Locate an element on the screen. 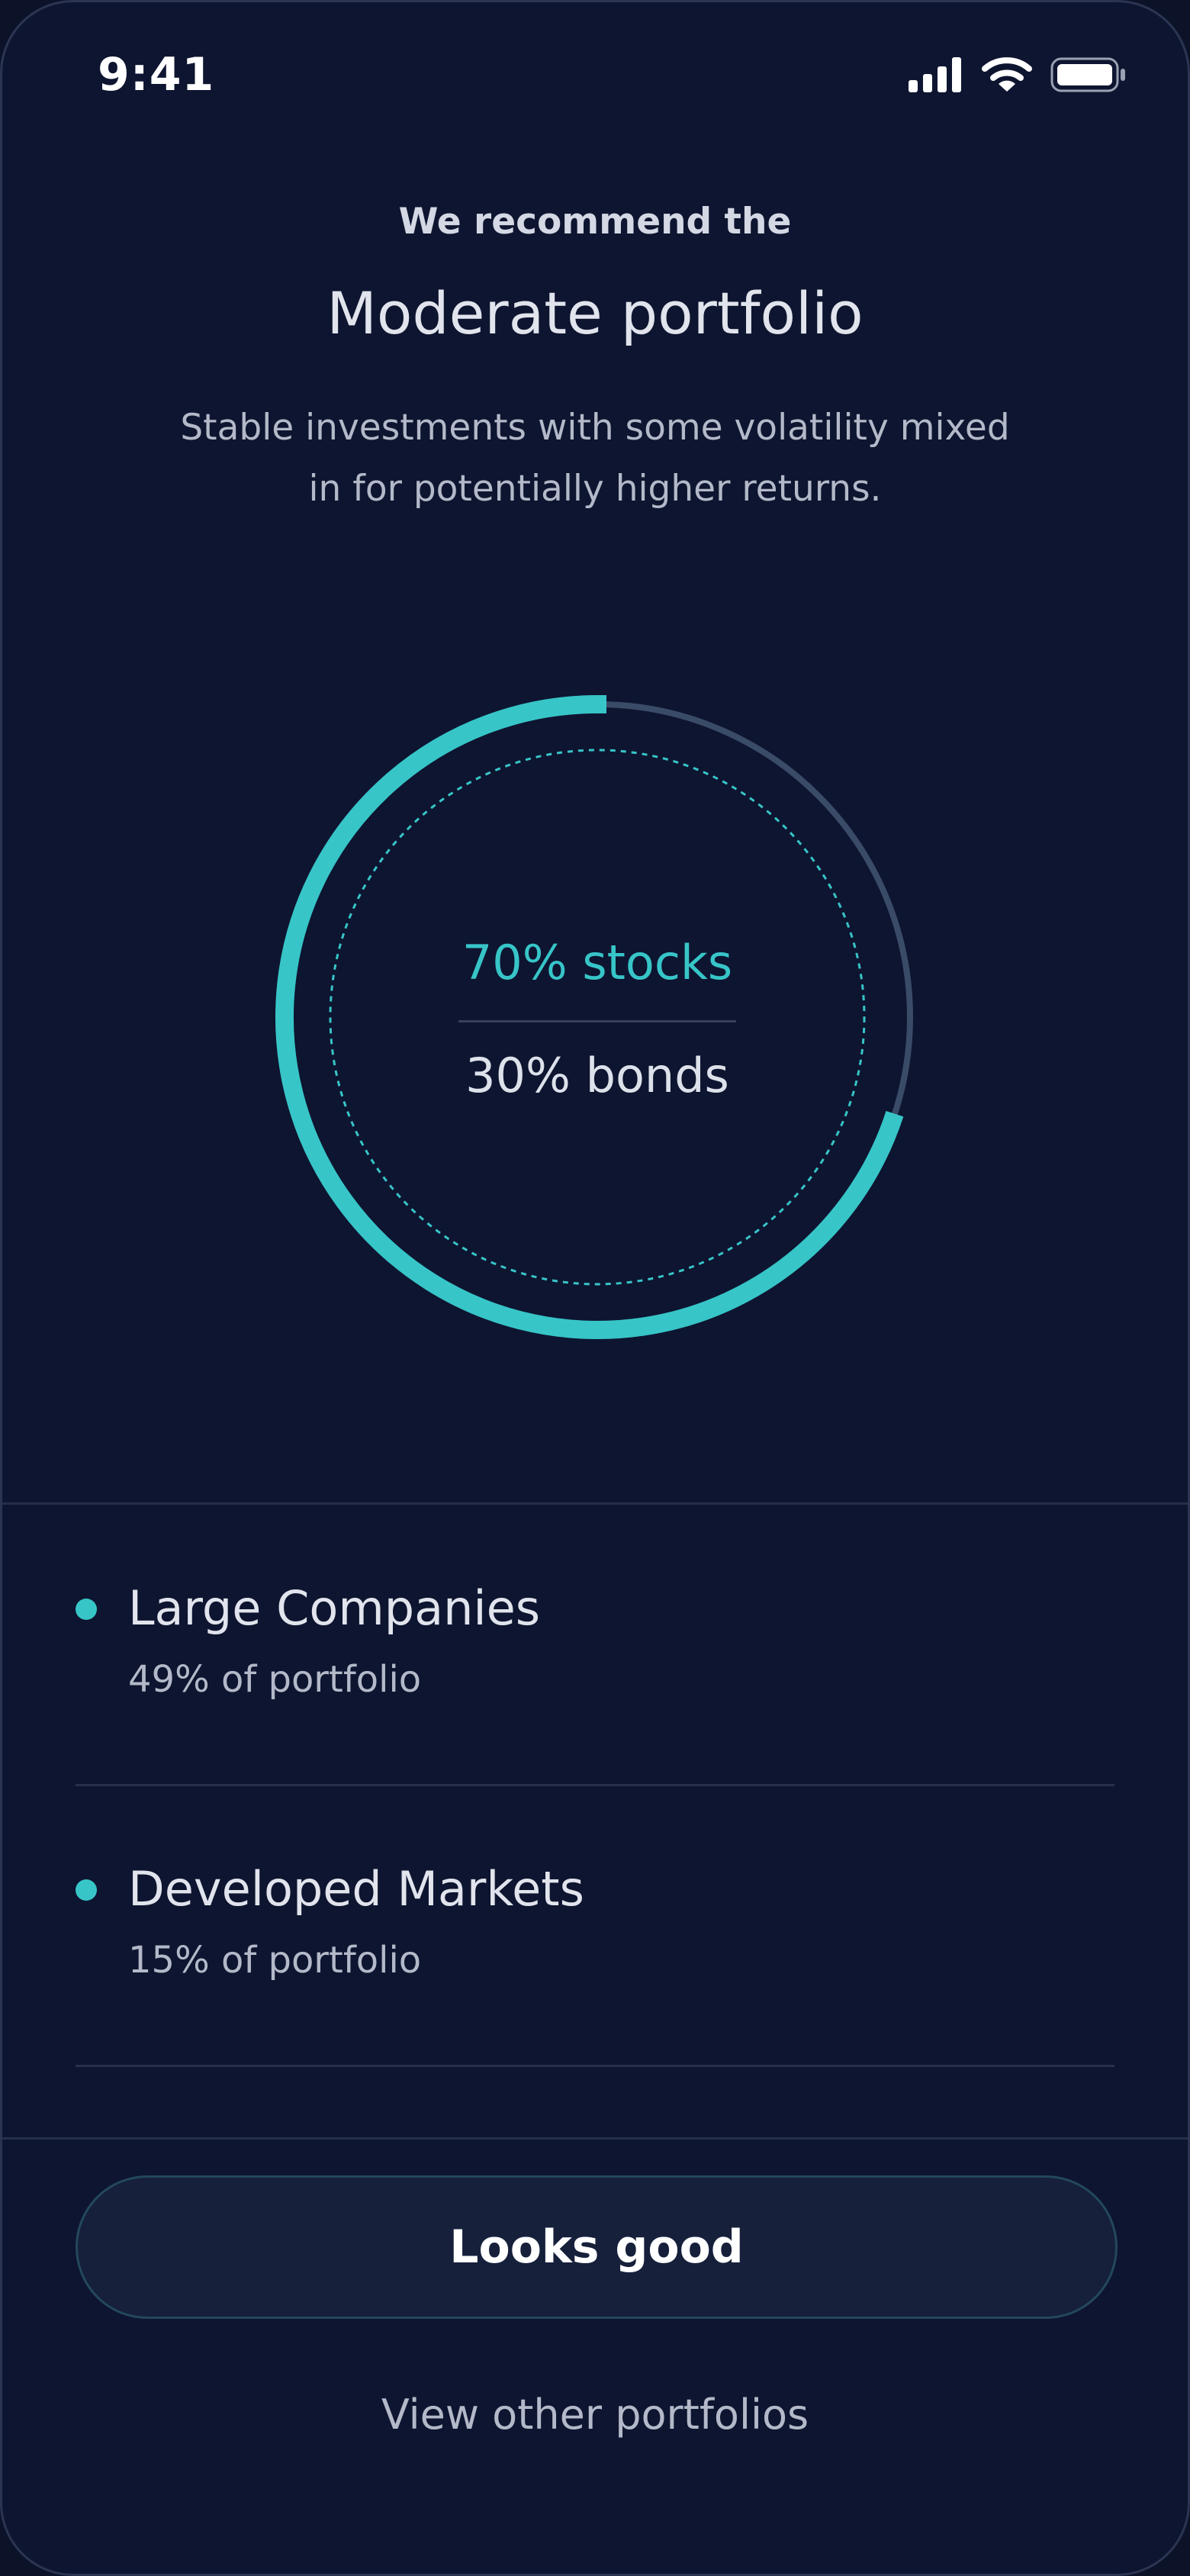 Image resolution: width=1190 pixels, height=2576 pixels. chart-center: 70% stocks 30% bonds is located at coordinates (597, 1017).